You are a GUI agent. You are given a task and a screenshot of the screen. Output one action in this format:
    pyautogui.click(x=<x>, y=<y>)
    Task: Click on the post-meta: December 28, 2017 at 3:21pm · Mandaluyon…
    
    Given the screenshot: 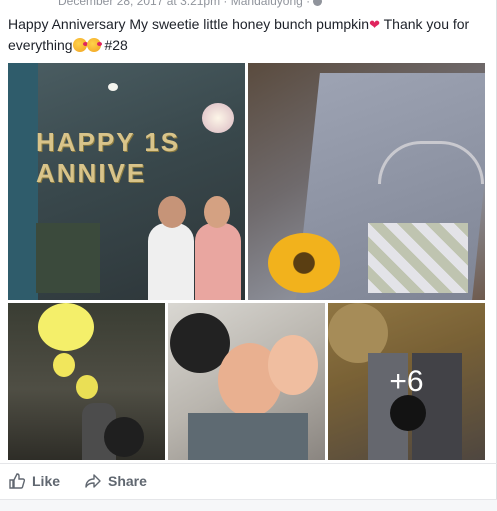 What is the action you would take?
    pyautogui.click(x=190, y=4)
    